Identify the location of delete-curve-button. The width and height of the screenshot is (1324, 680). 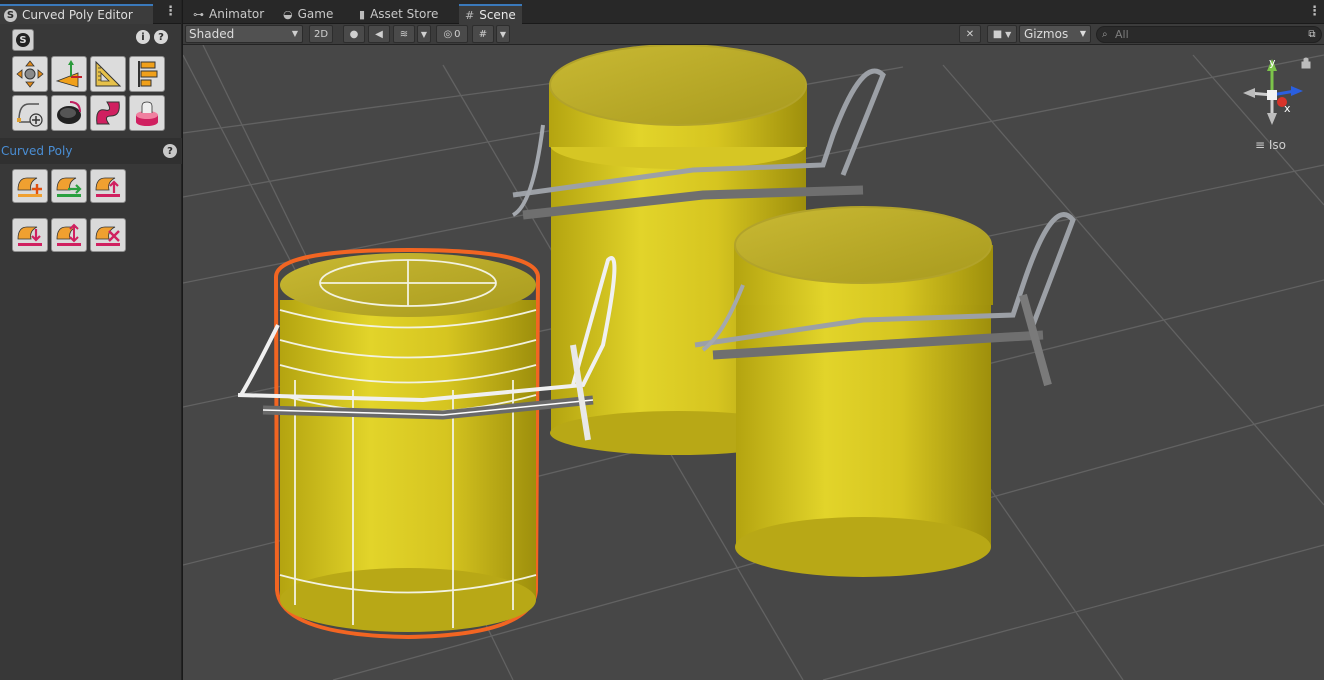
(108, 235).